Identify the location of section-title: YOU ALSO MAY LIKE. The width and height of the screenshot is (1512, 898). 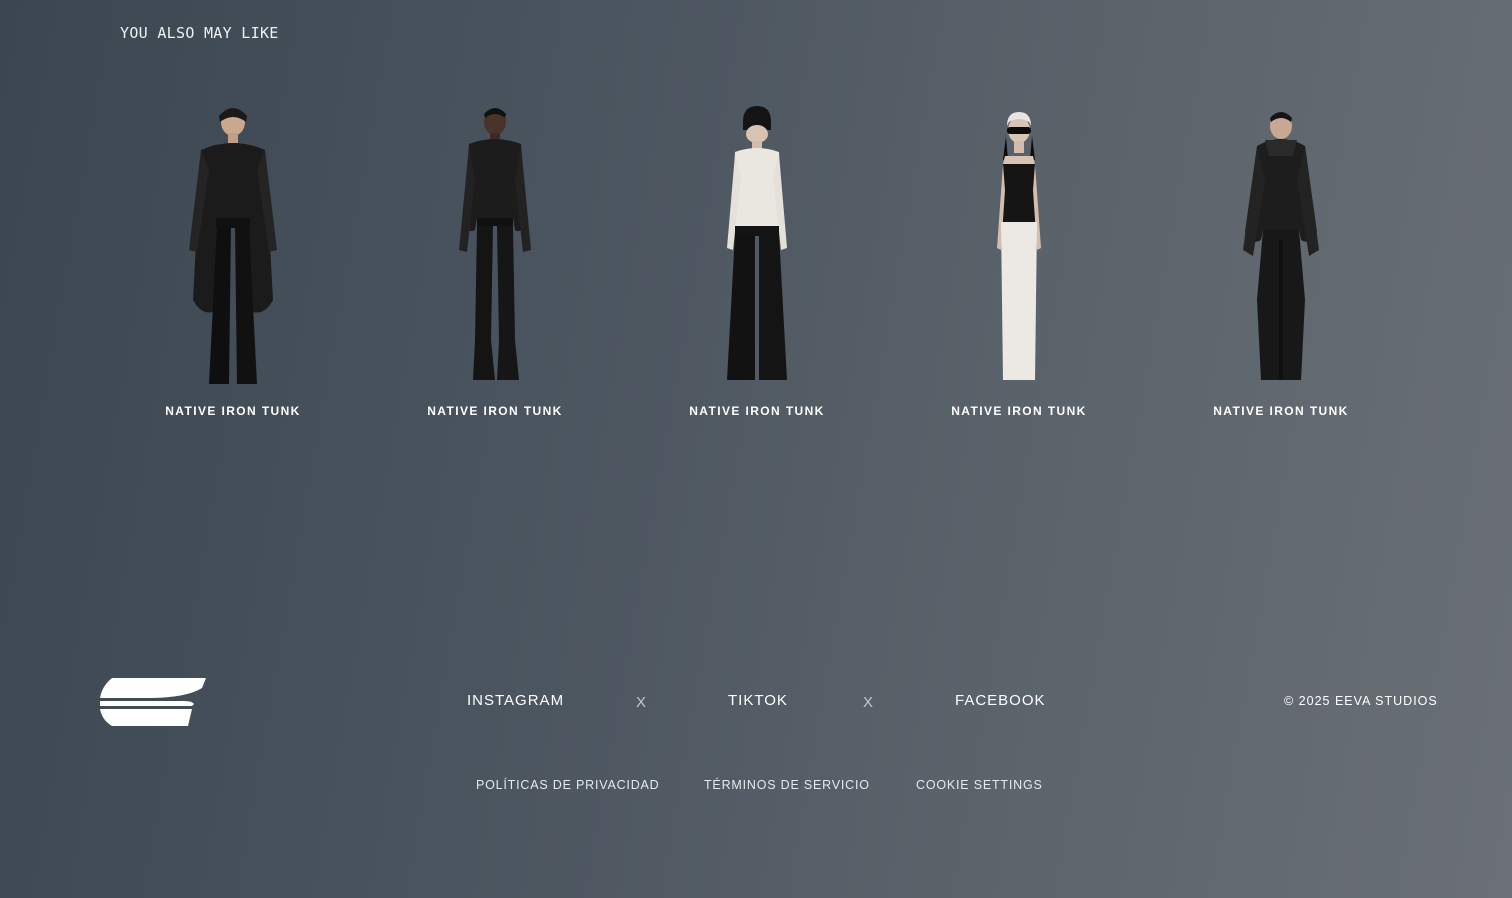
(199, 33).